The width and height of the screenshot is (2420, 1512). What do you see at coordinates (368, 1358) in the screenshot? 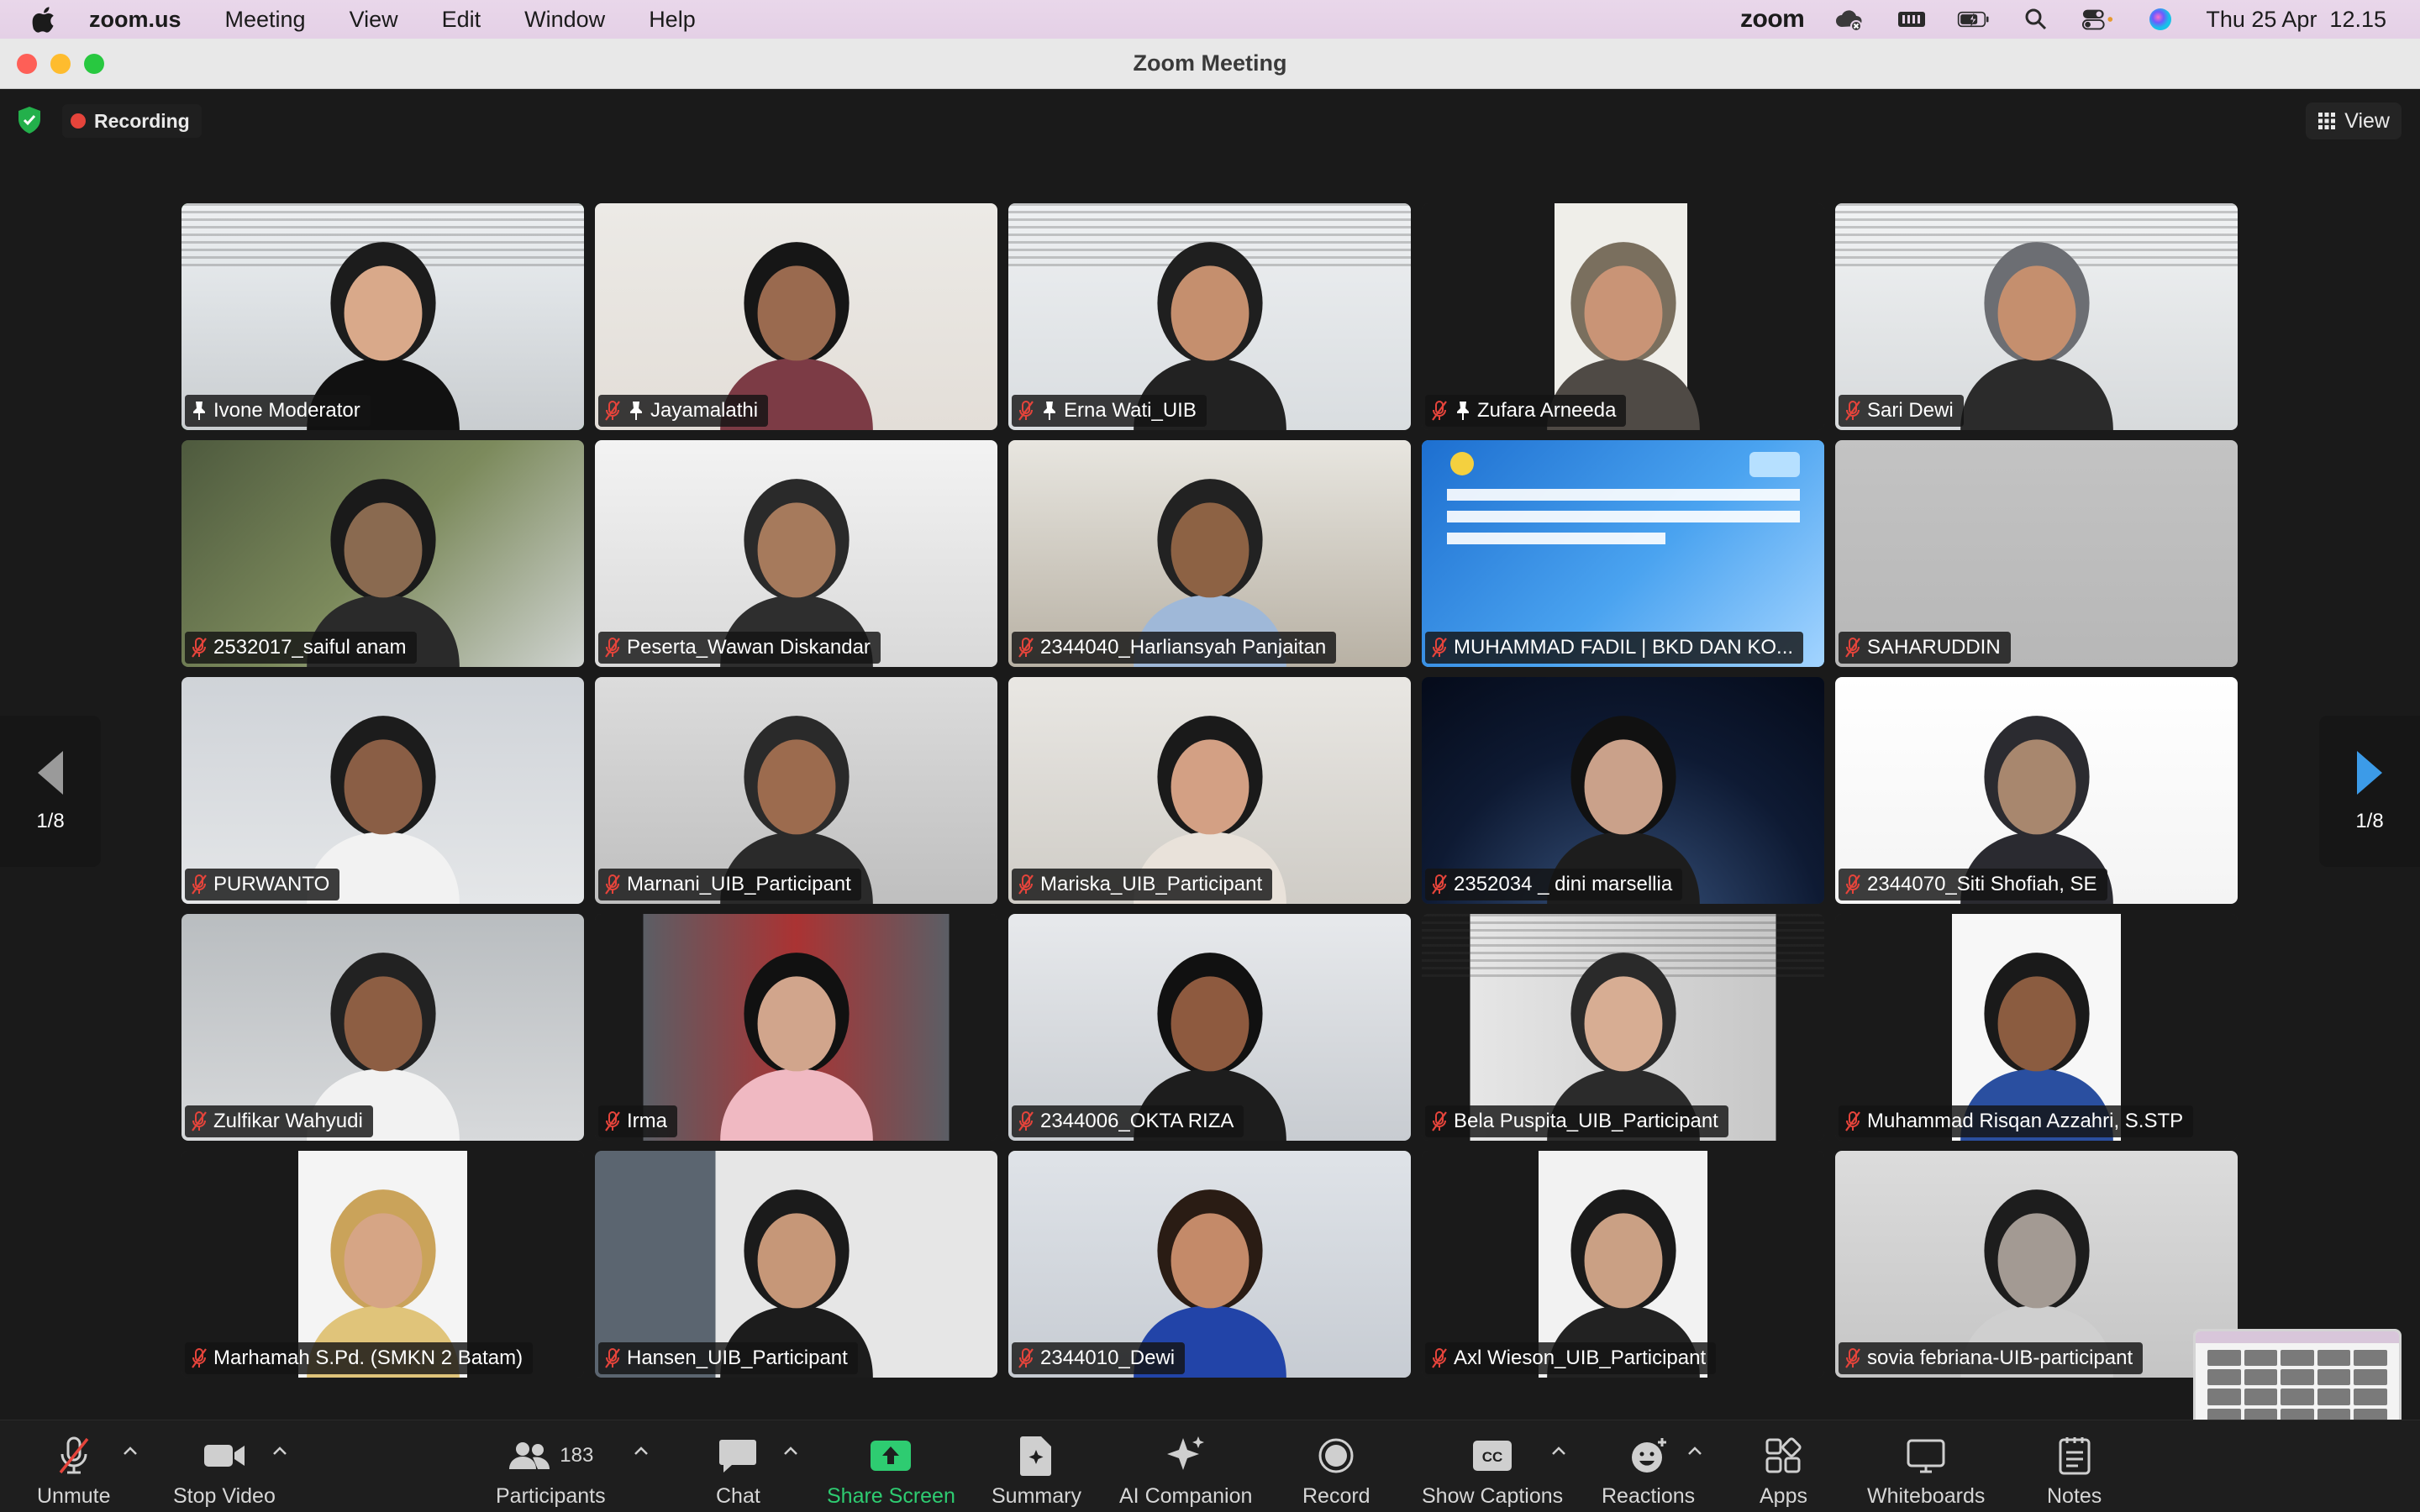
I see `participant-name: Marhamah S.Pd. (SMKN 2 Batam)` at bounding box center [368, 1358].